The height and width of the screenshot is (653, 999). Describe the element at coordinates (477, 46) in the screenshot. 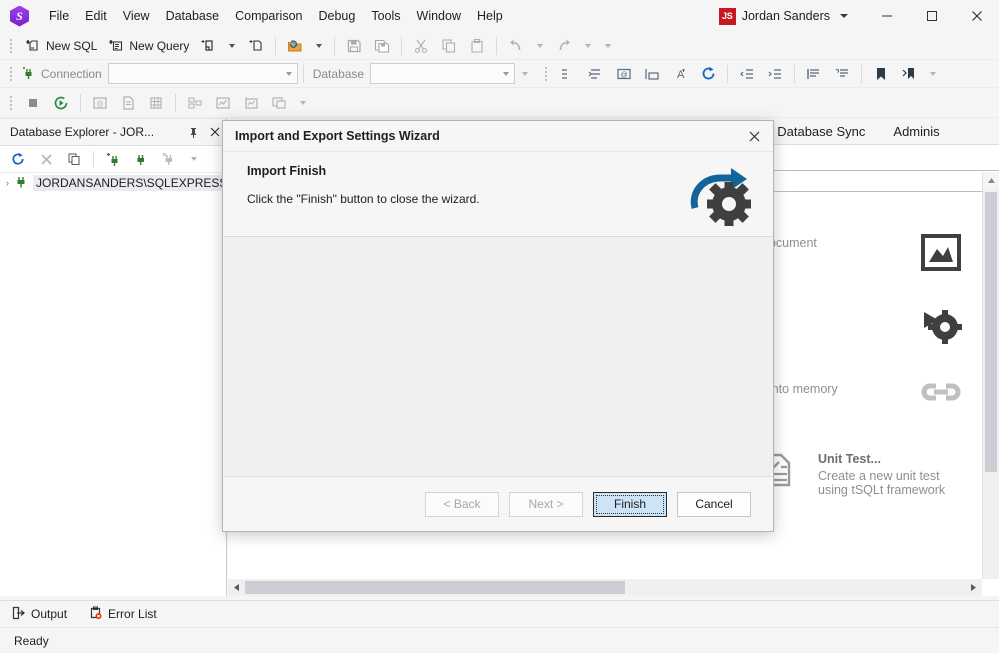

I see `paste-button` at that location.